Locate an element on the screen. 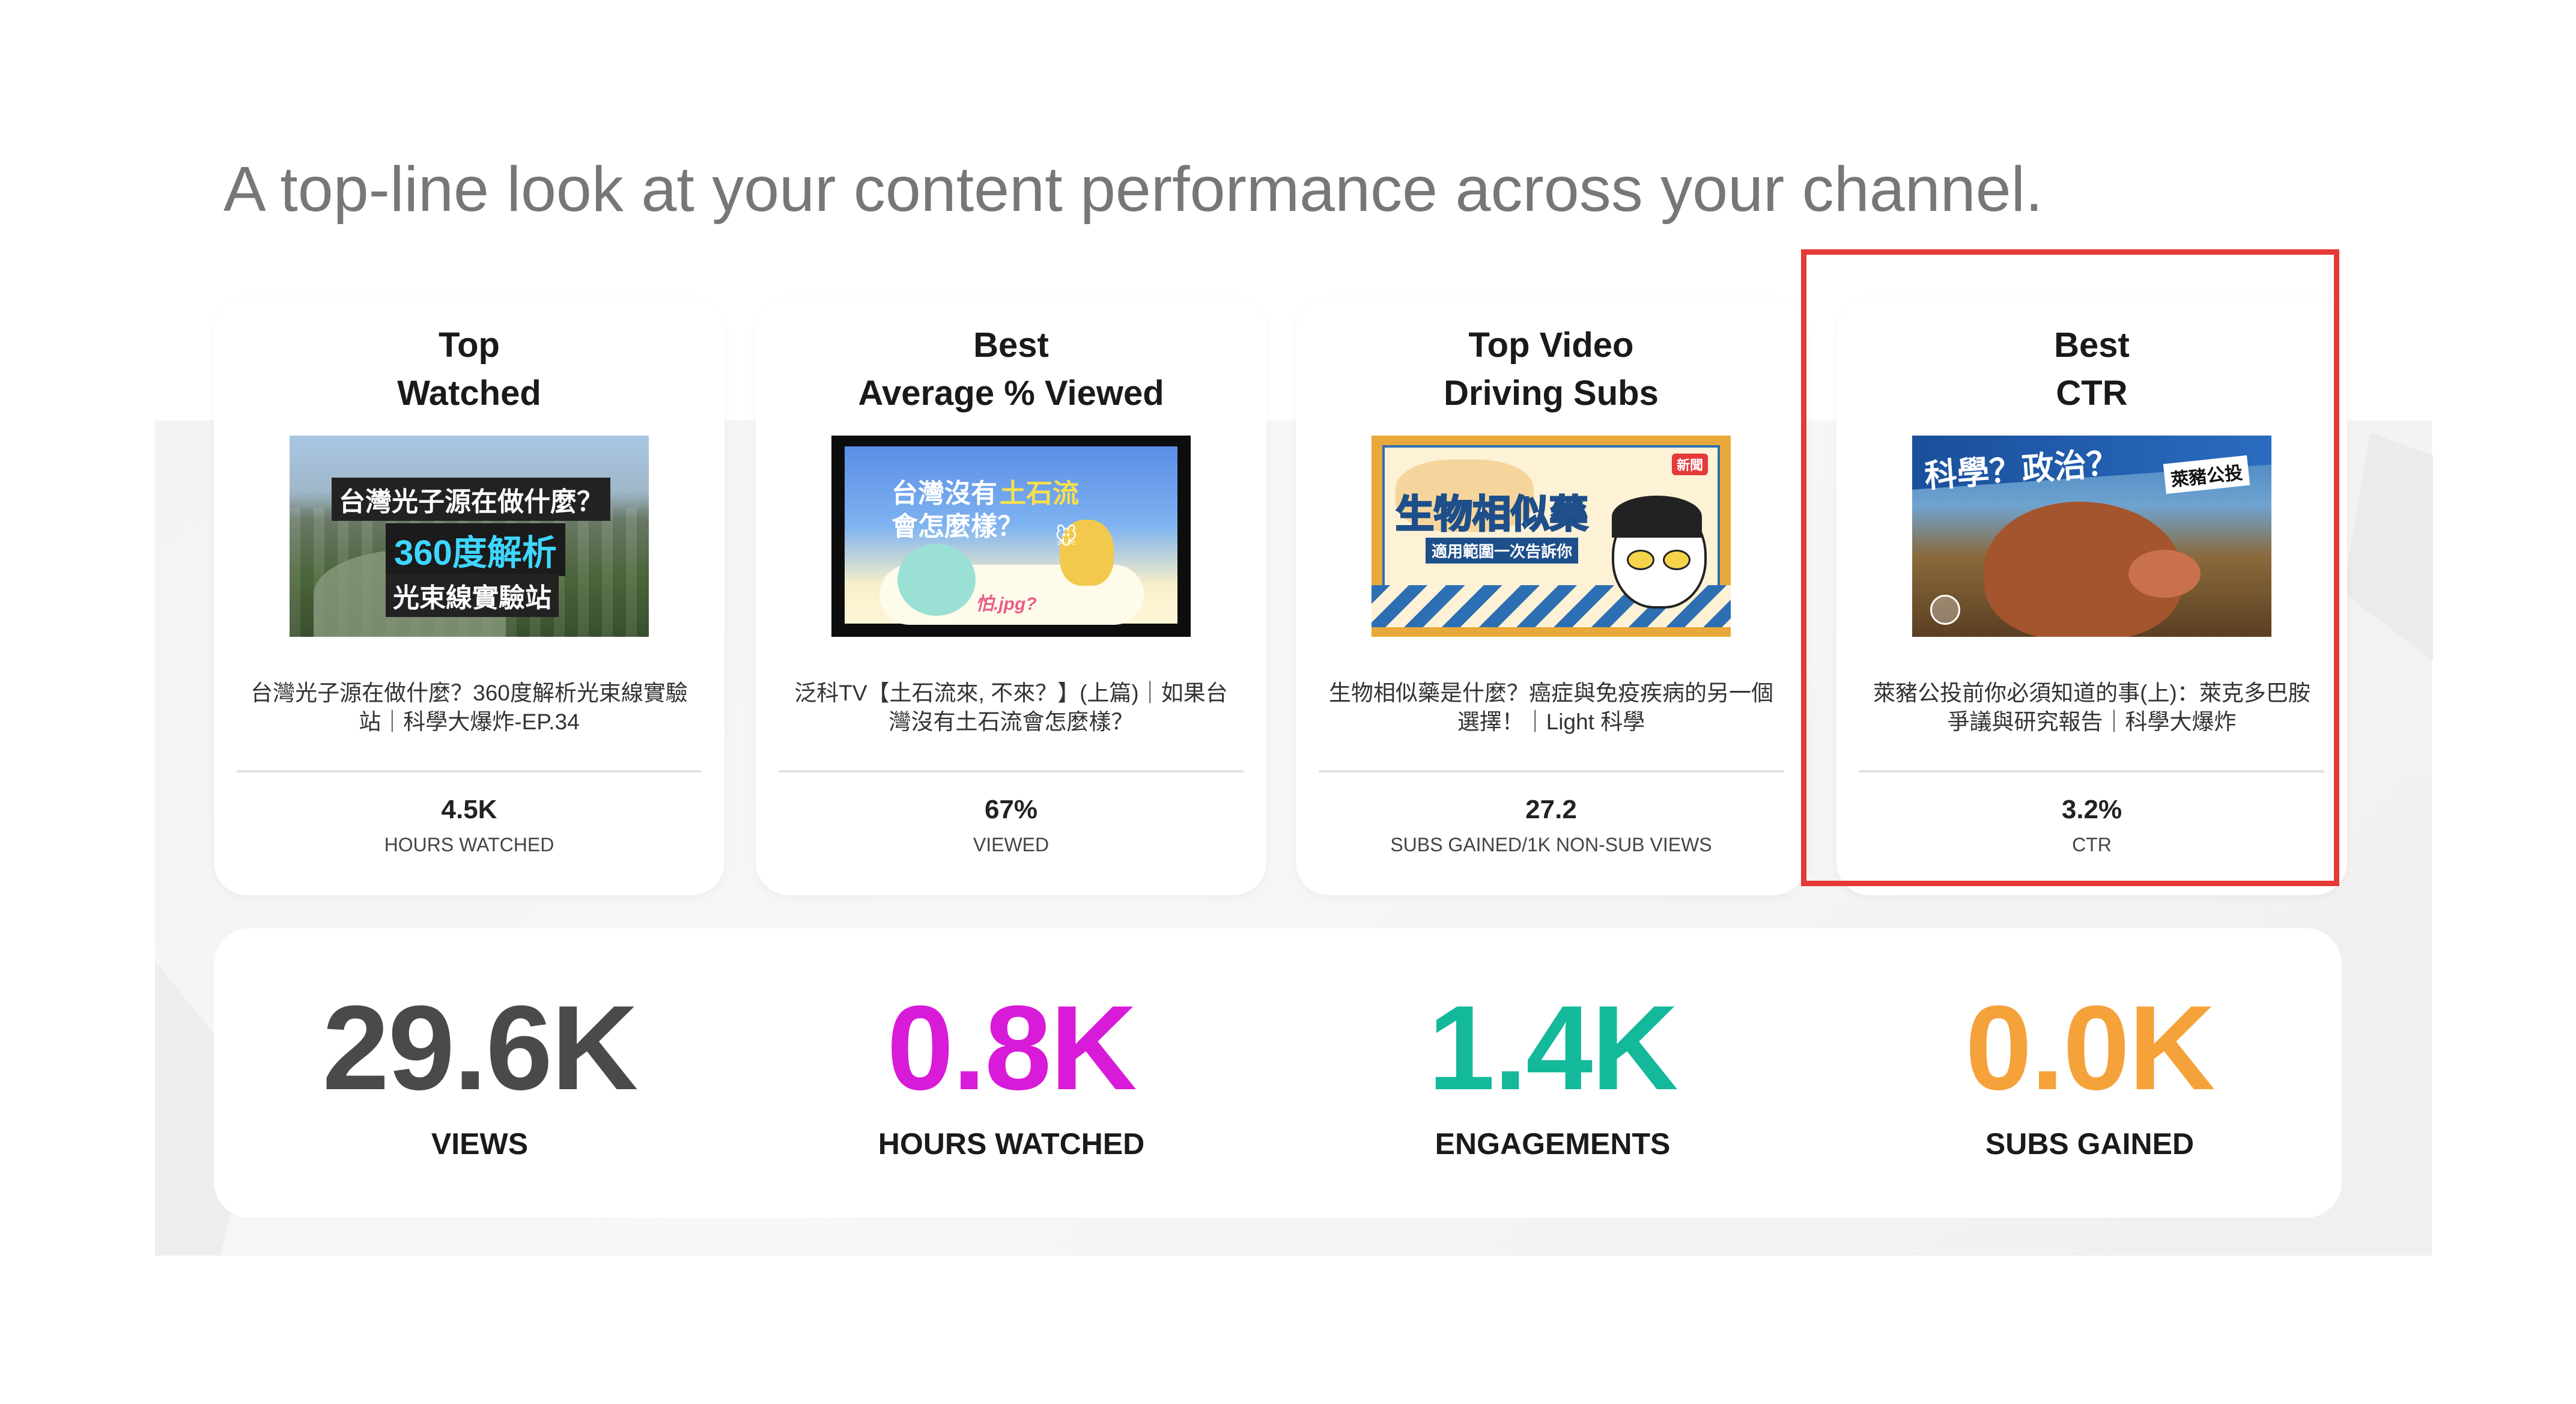 This screenshot has height=1404, width=2576. stat-views: 29.6K VIEWS is located at coordinates (480, 1073).